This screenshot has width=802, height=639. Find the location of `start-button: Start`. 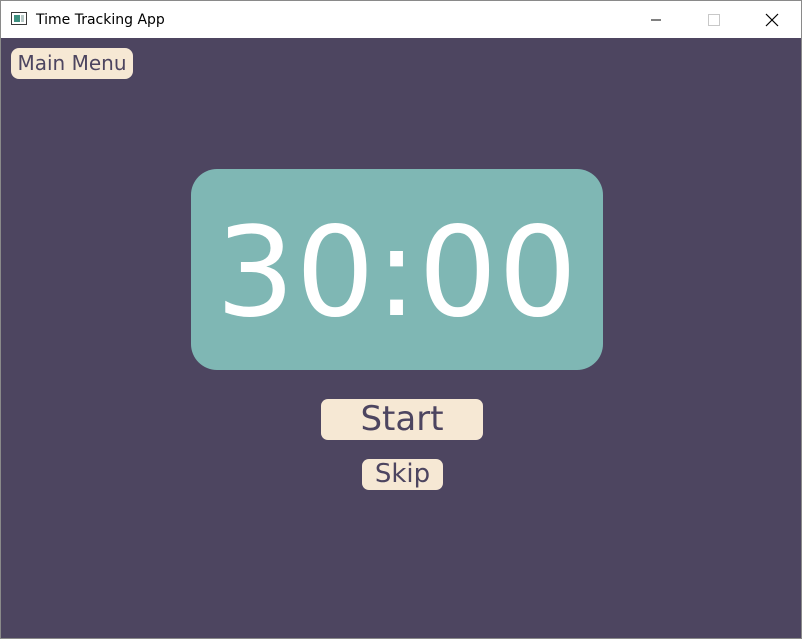

start-button: Start is located at coordinates (402, 419).